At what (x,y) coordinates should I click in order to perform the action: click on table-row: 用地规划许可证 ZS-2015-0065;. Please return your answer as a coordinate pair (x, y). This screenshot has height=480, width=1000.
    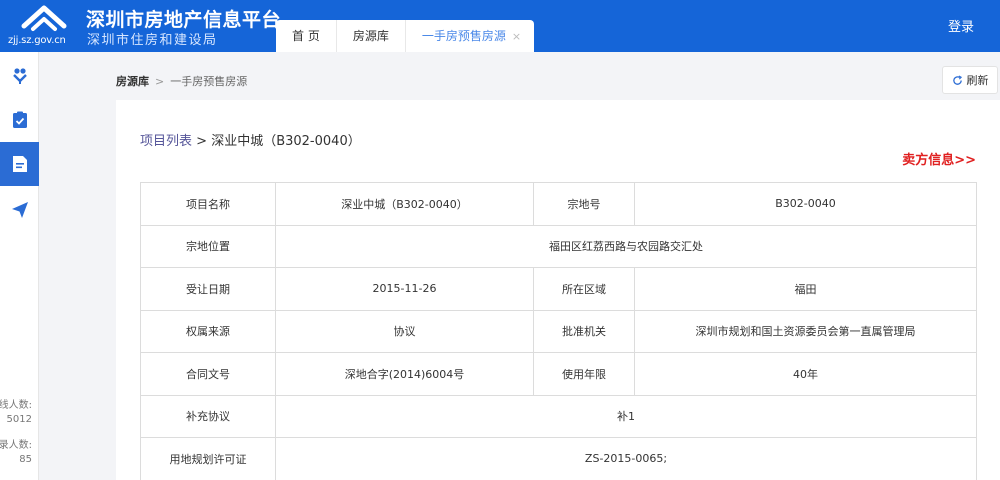
    Looking at the image, I should click on (558, 458).